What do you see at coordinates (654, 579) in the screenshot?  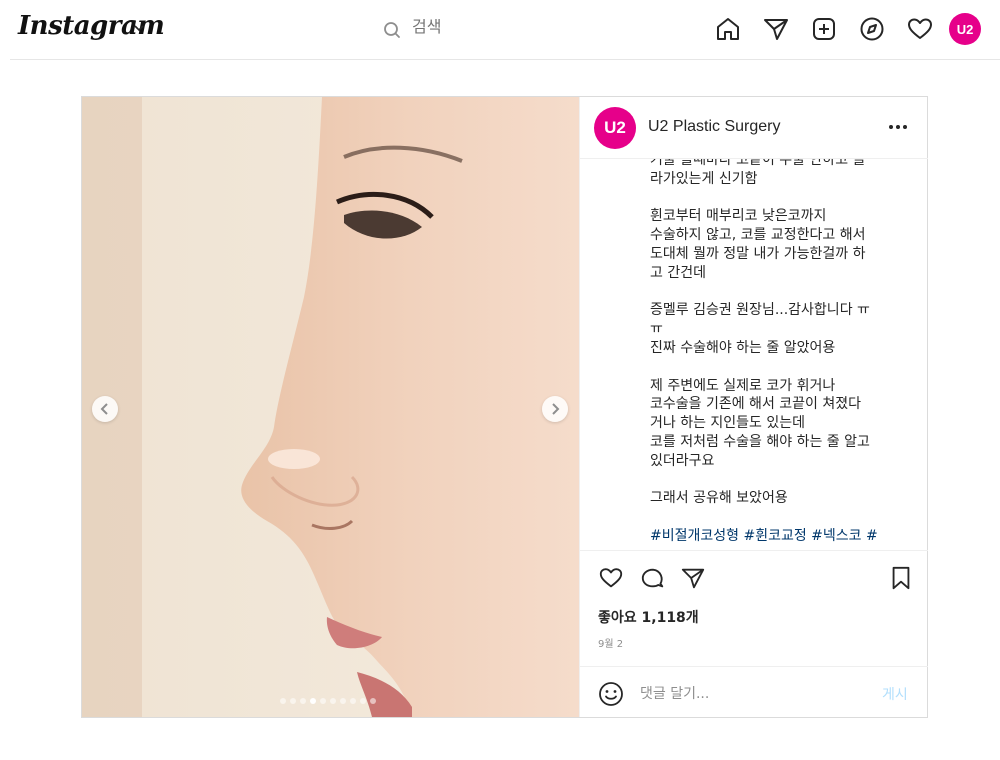 I see `comment-bubble-icon` at bounding box center [654, 579].